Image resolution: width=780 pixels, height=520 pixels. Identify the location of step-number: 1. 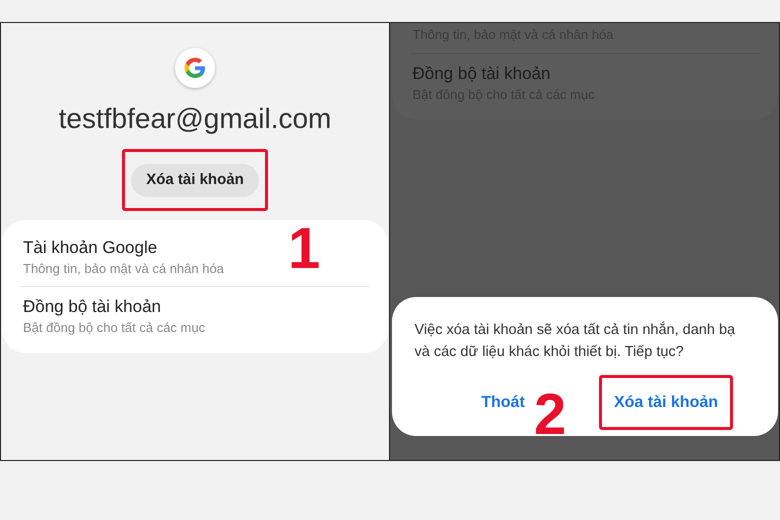
(304, 249).